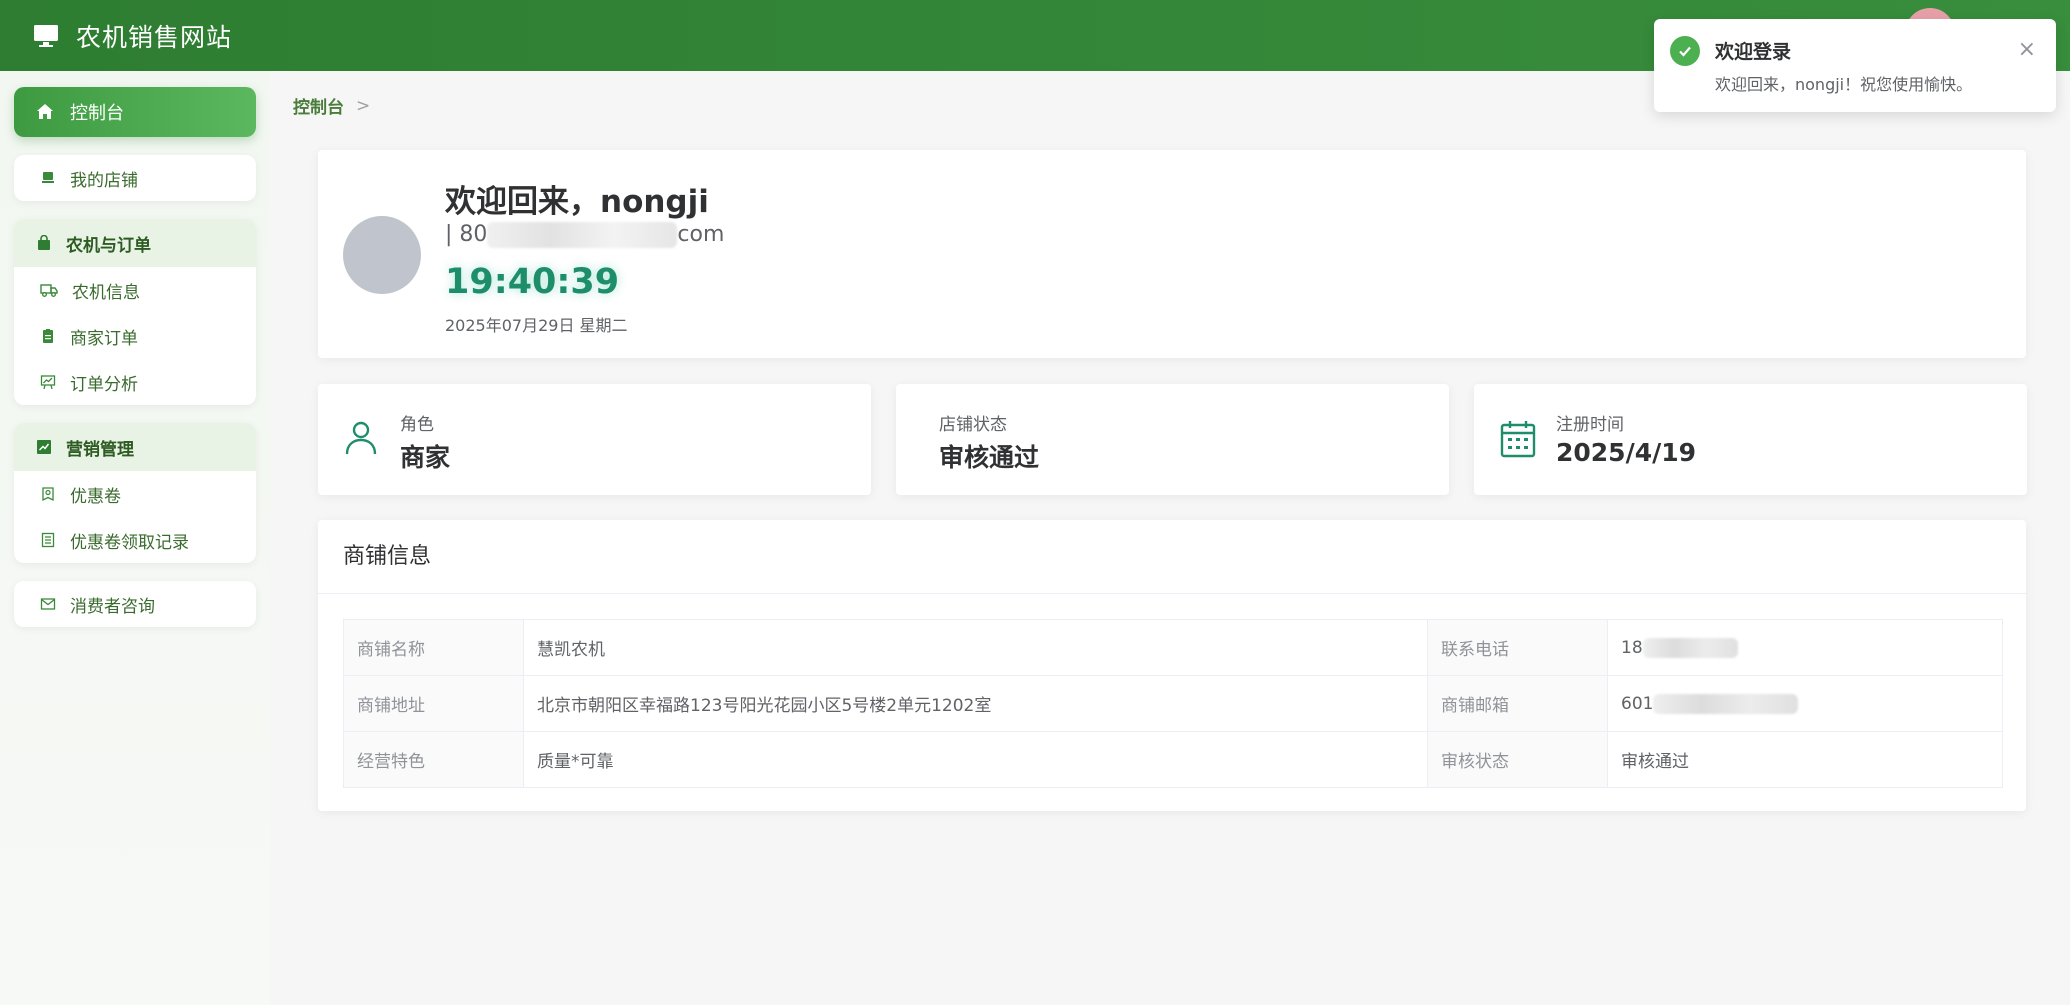 The height and width of the screenshot is (1005, 2070). Describe the element at coordinates (1637, 703) in the screenshot. I see `email-prefix: 601` at that location.